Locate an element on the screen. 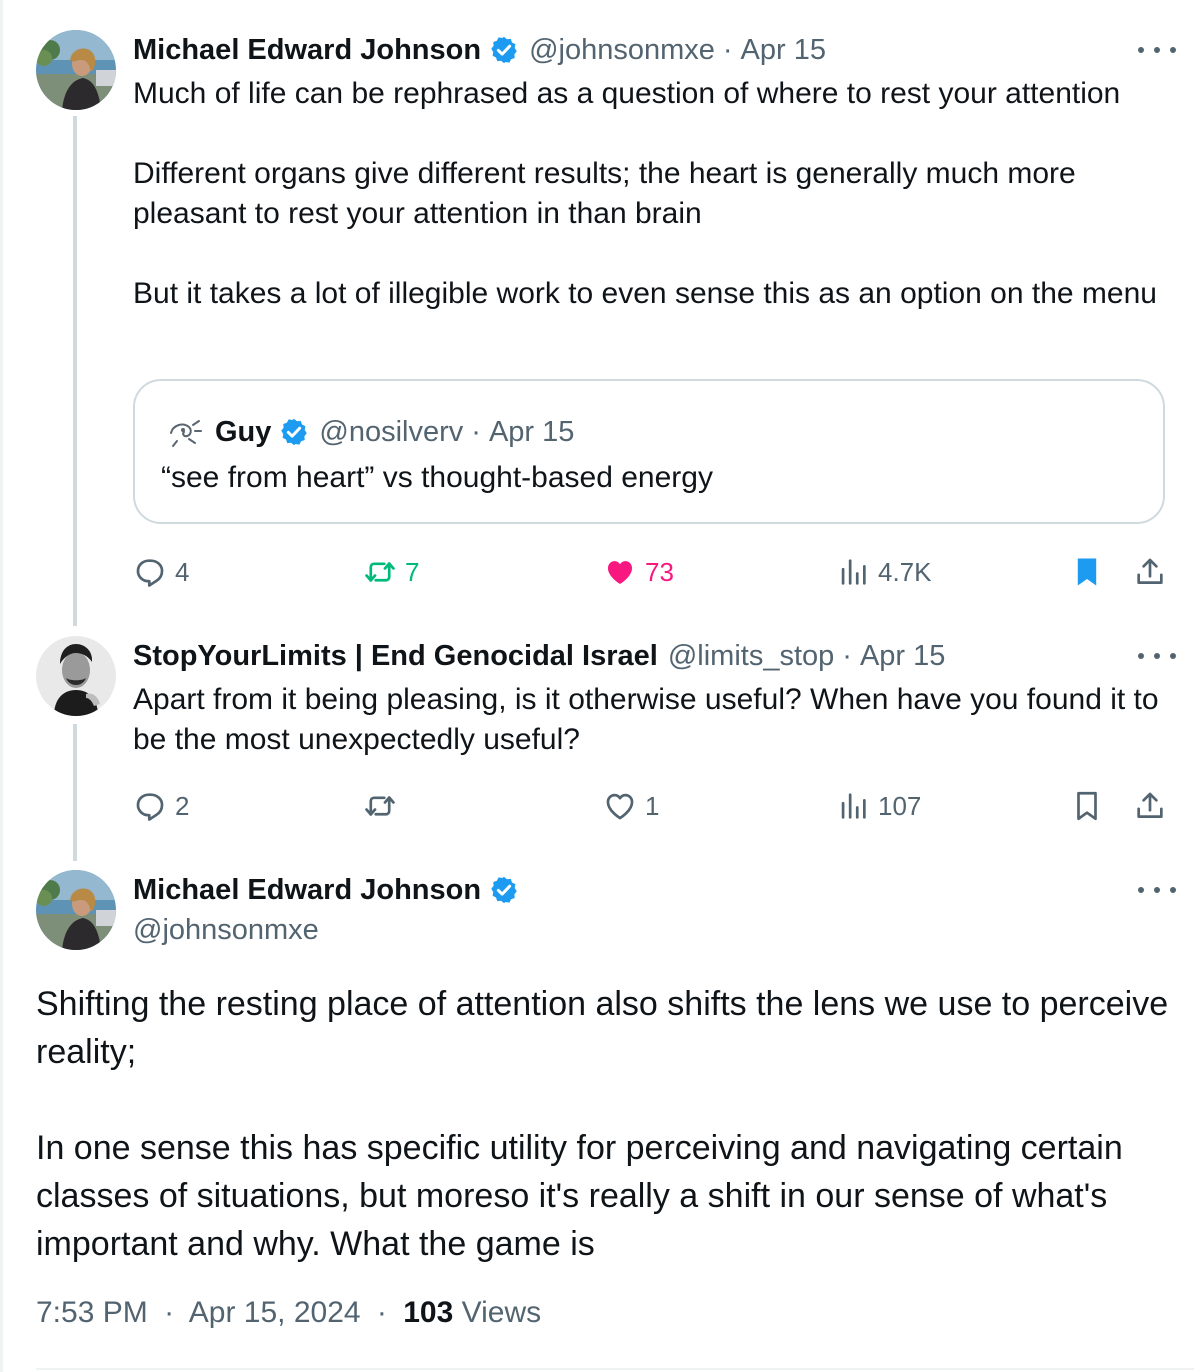 The height and width of the screenshot is (1372, 1194). quoted-date: Apr 15 is located at coordinates (531, 431).